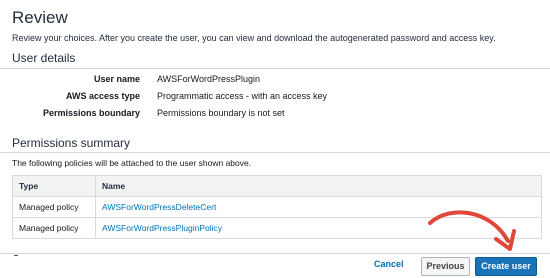 The height and width of the screenshot is (278, 550). What do you see at coordinates (54, 186) in the screenshot?
I see `column-header-type: Type` at bounding box center [54, 186].